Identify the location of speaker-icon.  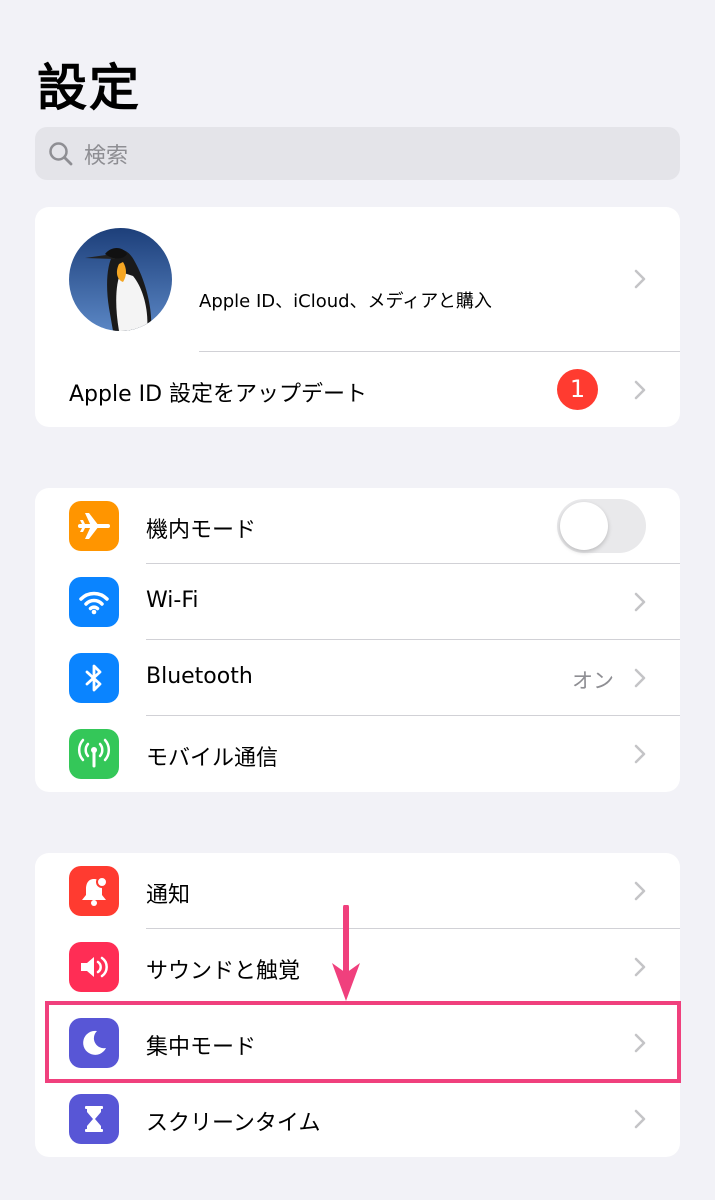
(94, 967).